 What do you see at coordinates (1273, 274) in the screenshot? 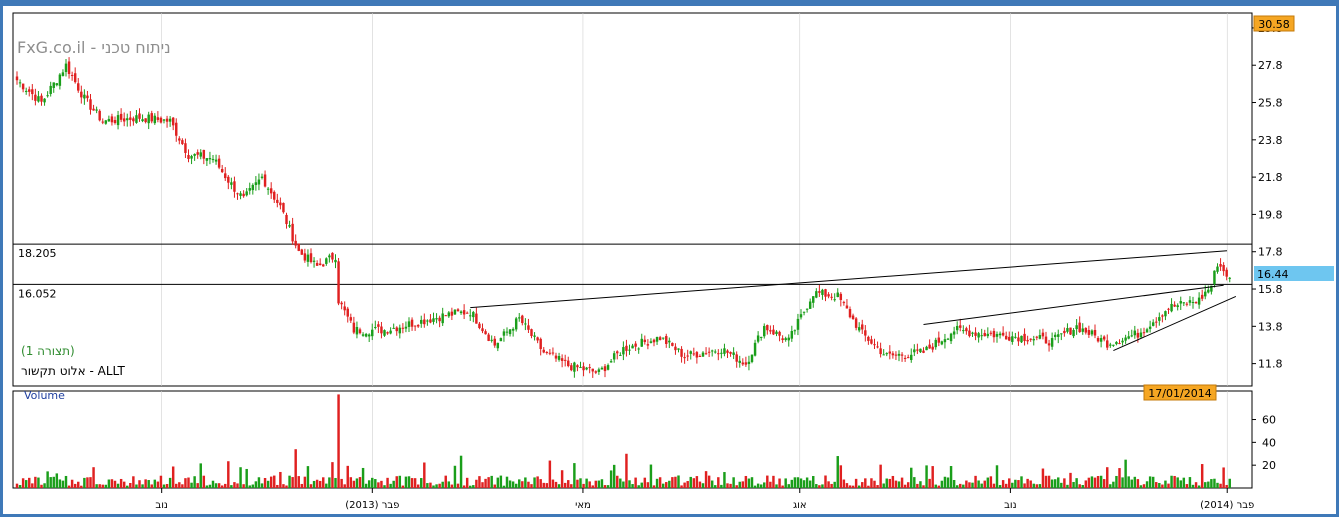
I see `last-price-text: 16.44` at bounding box center [1273, 274].